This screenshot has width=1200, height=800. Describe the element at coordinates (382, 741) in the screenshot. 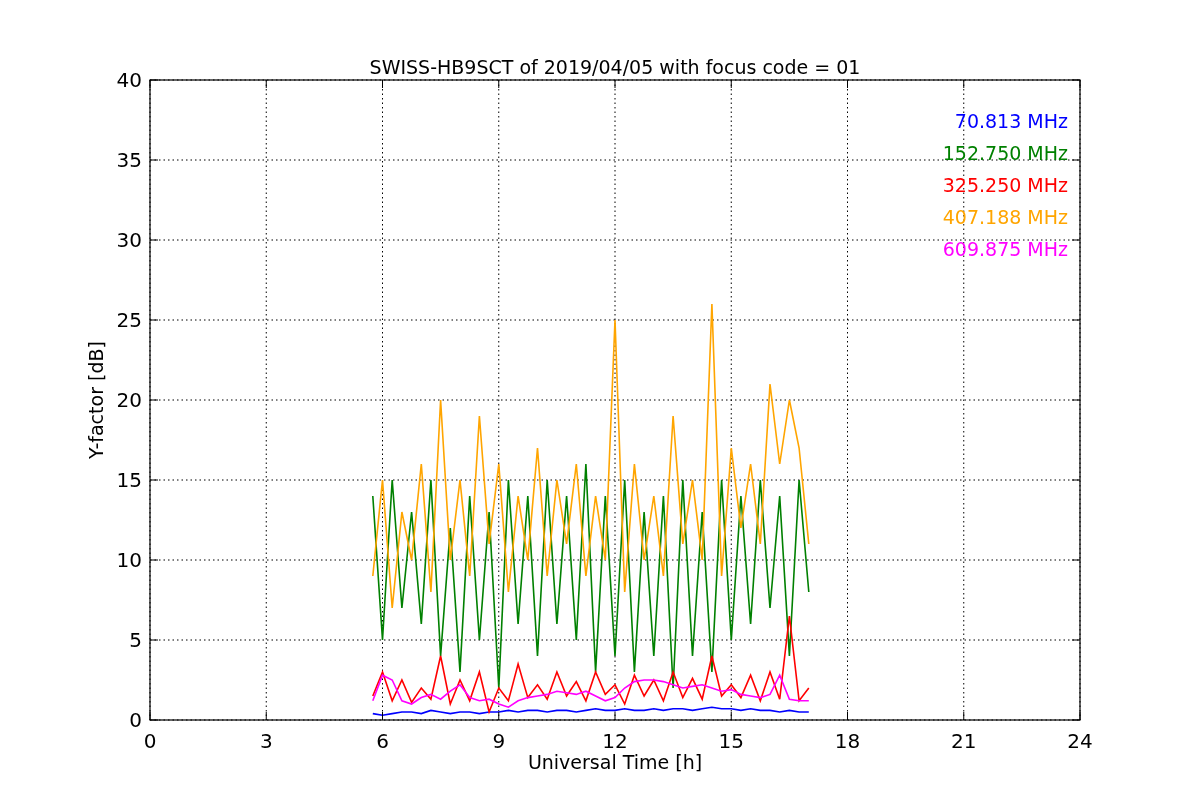

I see `x-tick-label: 6` at that location.